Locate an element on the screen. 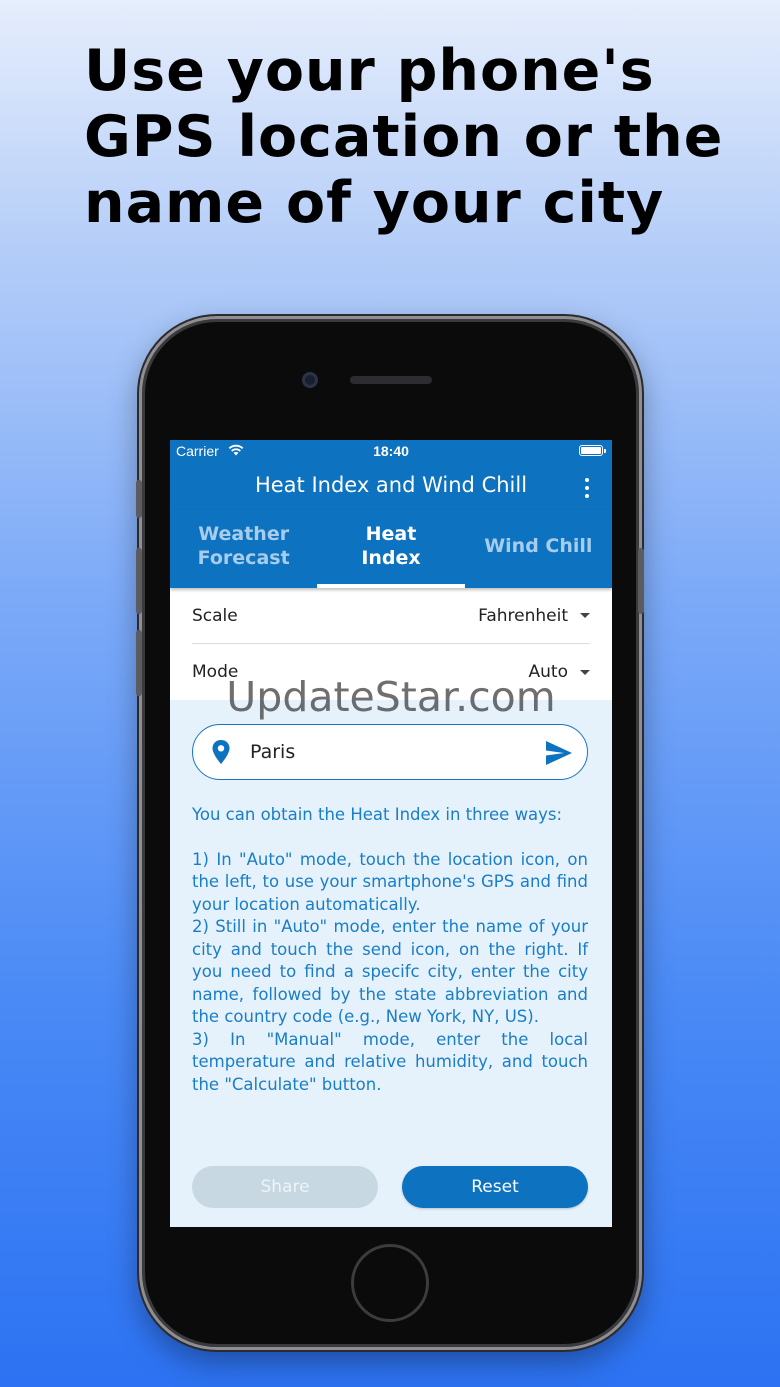 The width and height of the screenshot is (780, 1387). front-camera is located at coordinates (310, 380).